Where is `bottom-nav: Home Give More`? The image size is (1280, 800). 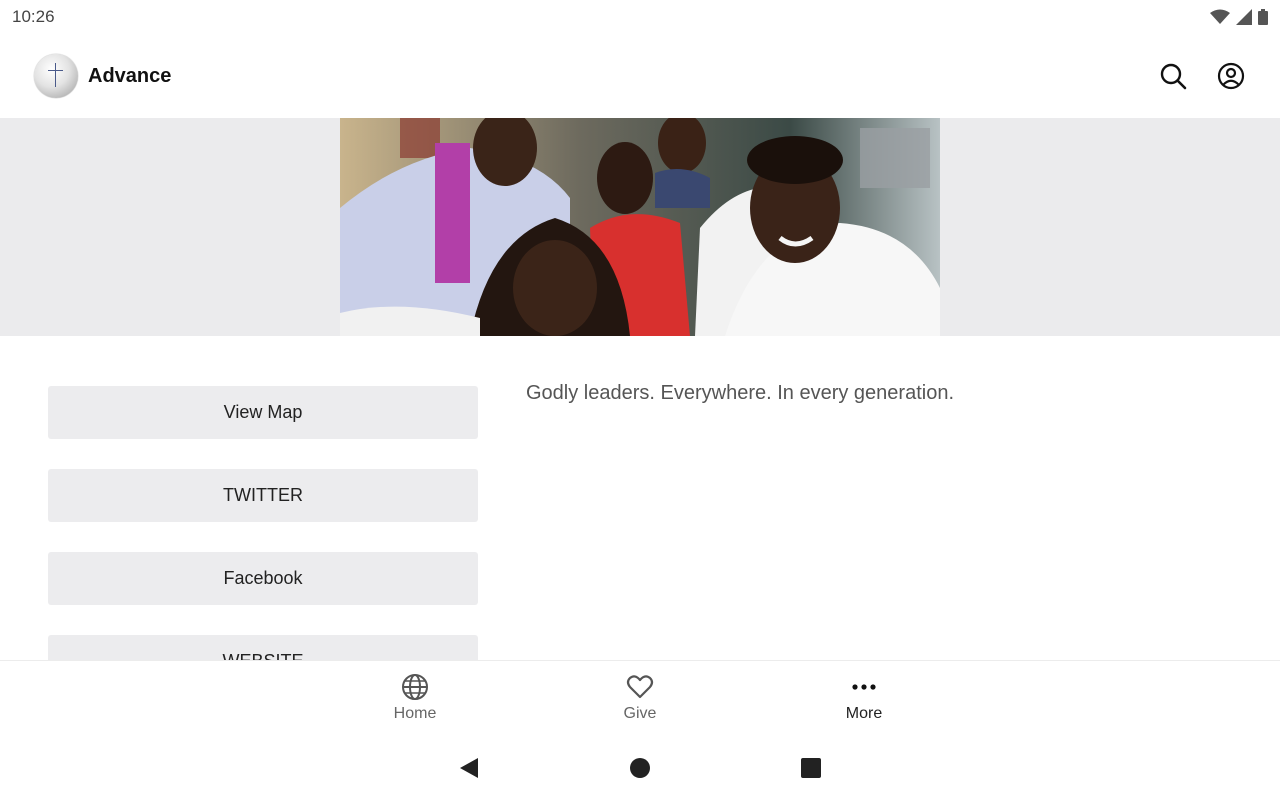 bottom-nav: Home Give More is located at coordinates (640, 700).